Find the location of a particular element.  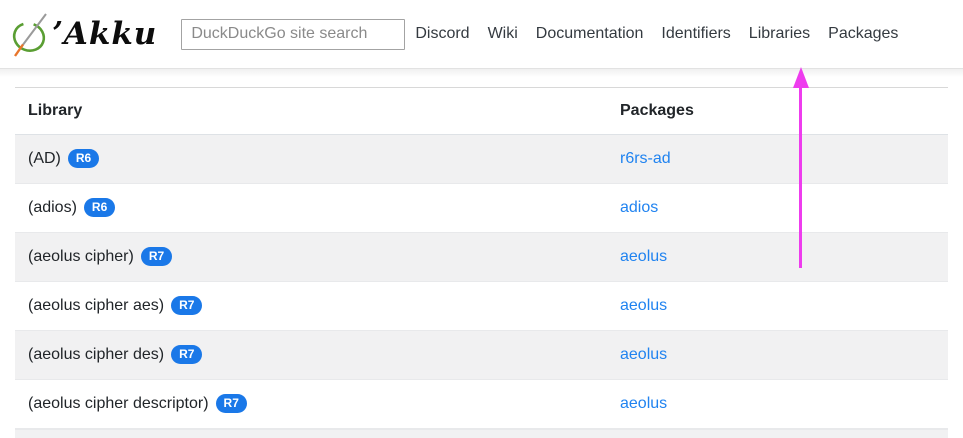

table-header: Library Packages is located at coordinates (481, 111).